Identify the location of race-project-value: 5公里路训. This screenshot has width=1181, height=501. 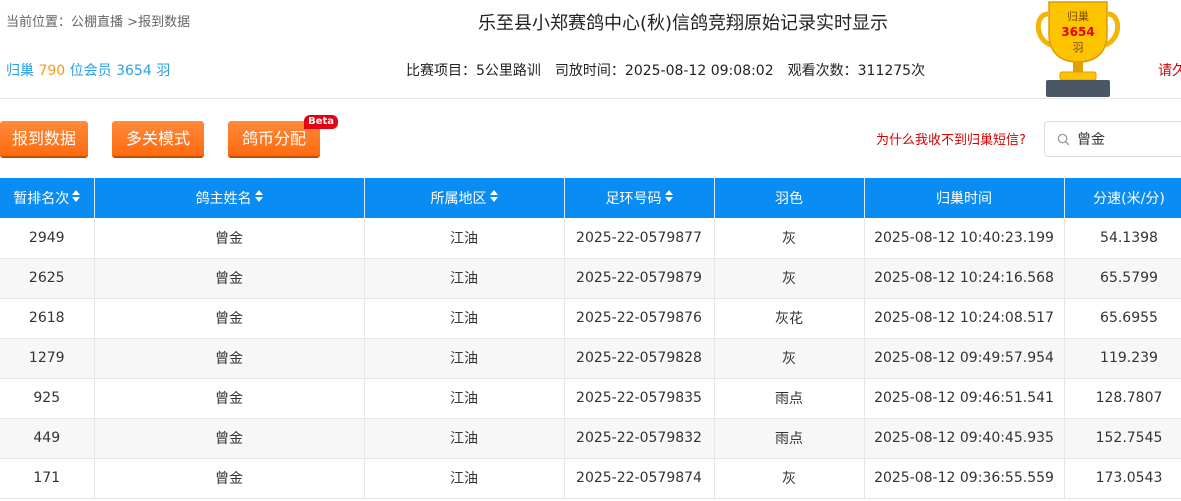
(508, 71).